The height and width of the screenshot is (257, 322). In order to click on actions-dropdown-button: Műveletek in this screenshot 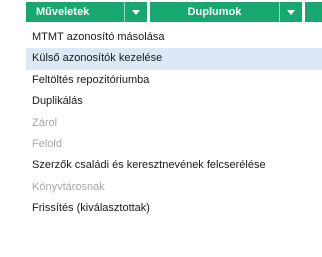, I will do `click(86, 12)`.